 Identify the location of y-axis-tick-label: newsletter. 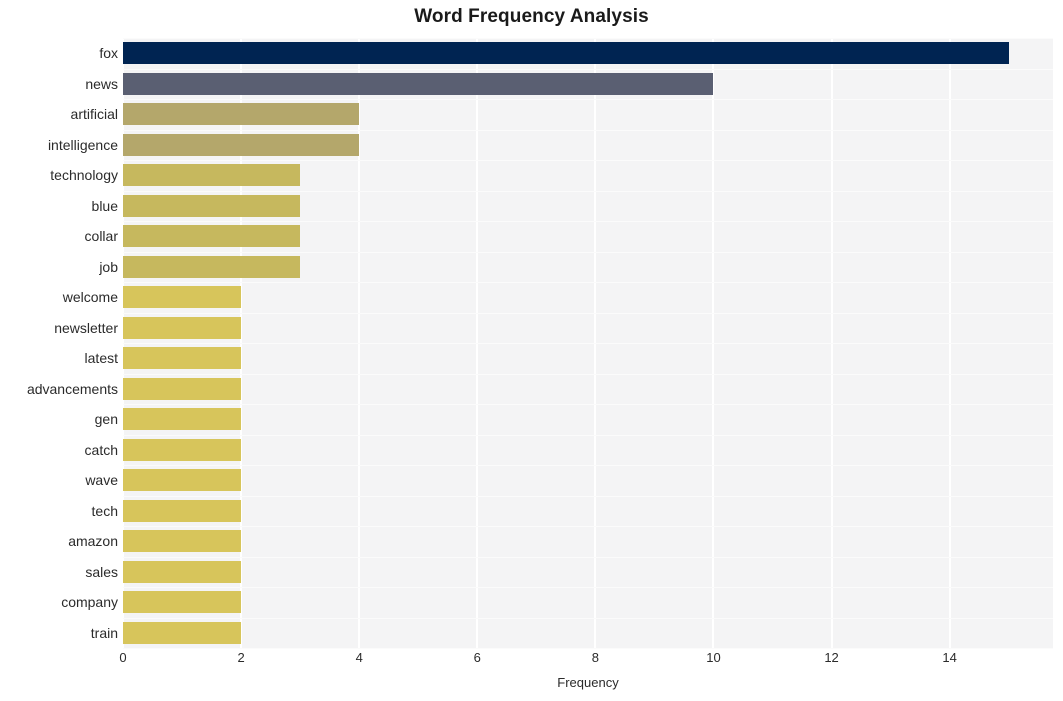
(86, 327).